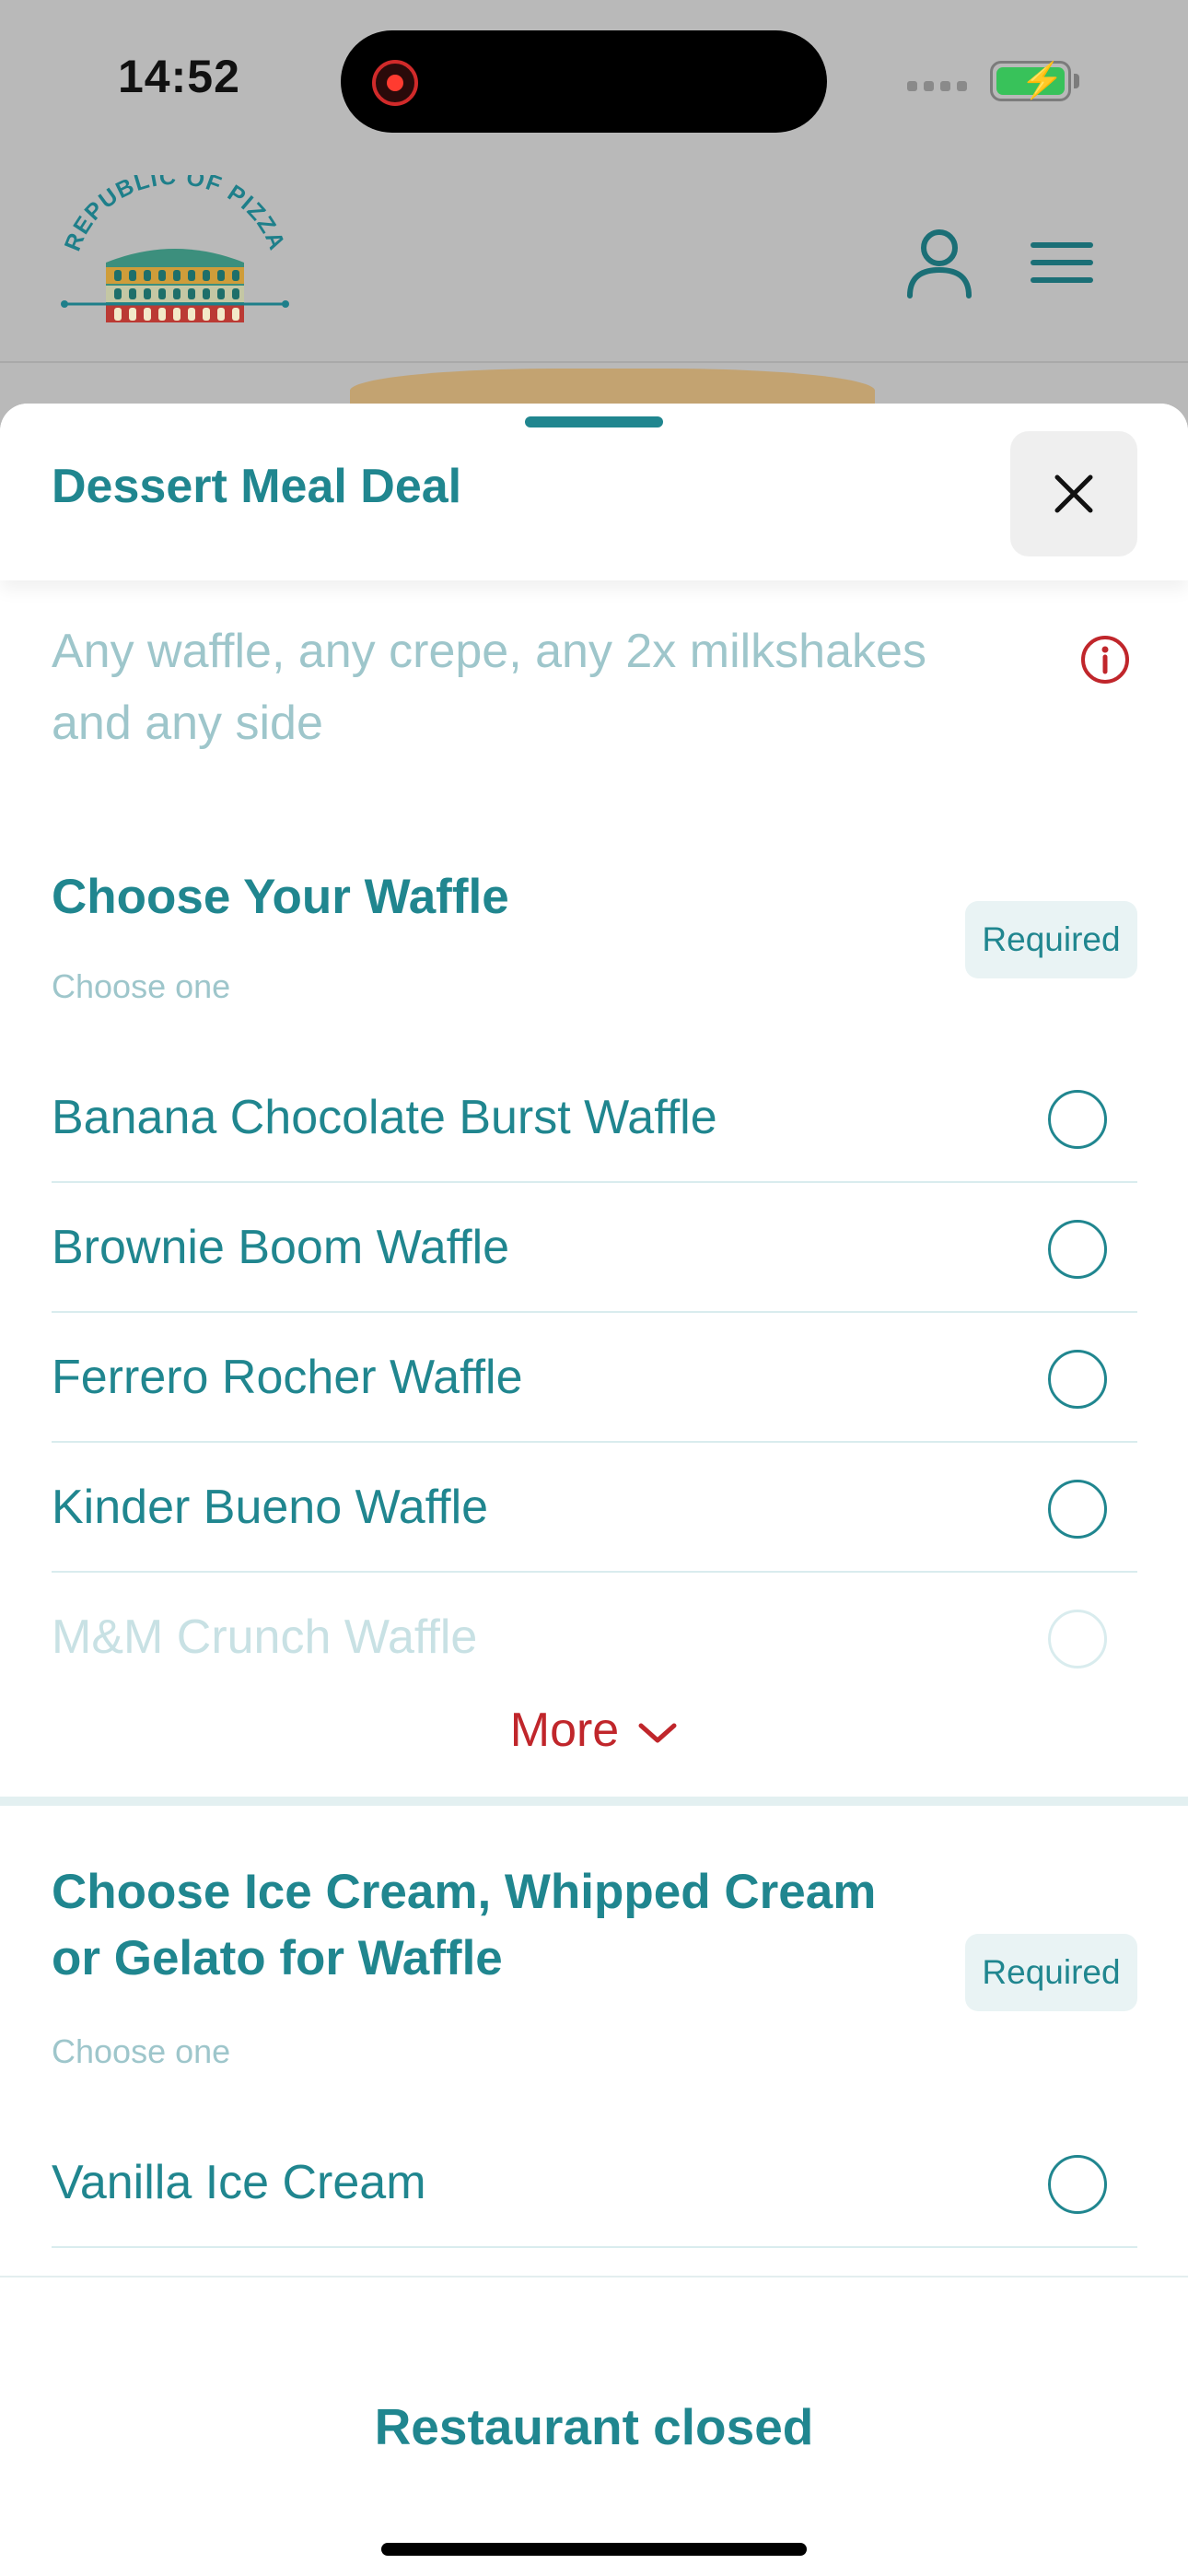 This screenshot has height=2576, width=1188. Describe the element at coordinates (280, 897) in the screenshot. I see `group-title-waffle: Choose Your Waffle` at that location.